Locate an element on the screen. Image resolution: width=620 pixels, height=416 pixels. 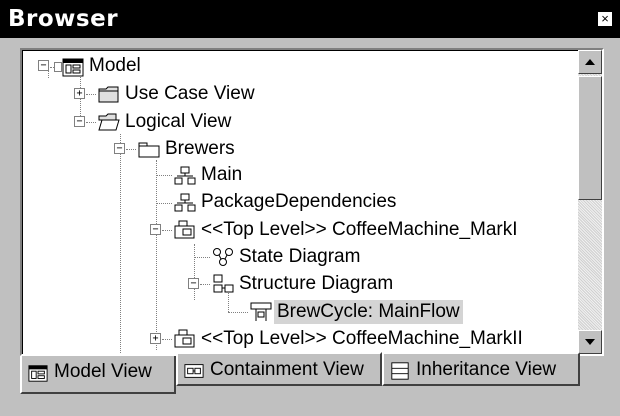
vertical-scrollbar is located at coordinates (590, 202).